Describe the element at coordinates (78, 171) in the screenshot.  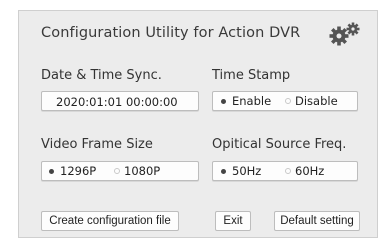
I see `frame-size-1296p-label: 1296P` at that location.